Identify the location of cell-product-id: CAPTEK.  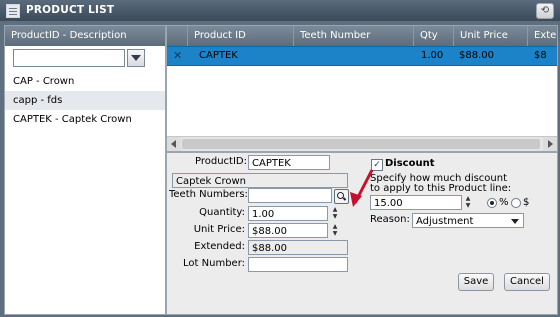
(218, 55).